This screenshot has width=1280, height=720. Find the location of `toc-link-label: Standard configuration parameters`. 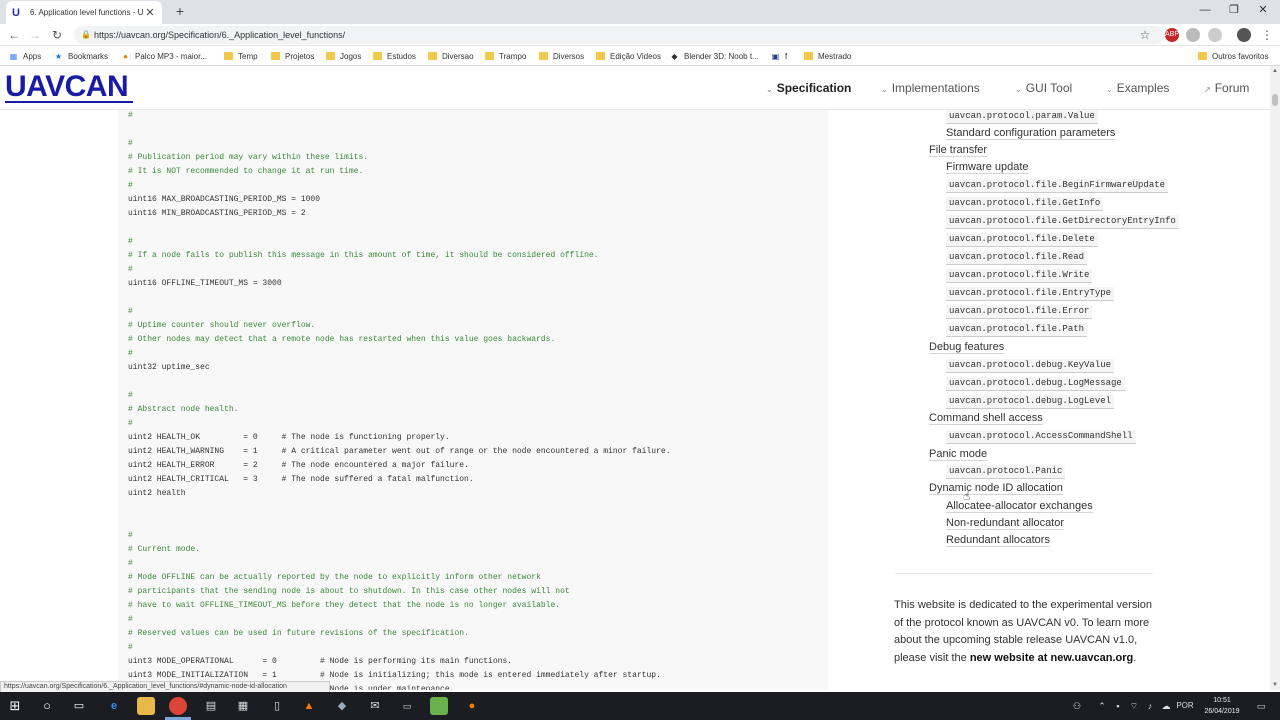

toc-link-label: Standard configuration parameters is located at coordinates (1031, 133).